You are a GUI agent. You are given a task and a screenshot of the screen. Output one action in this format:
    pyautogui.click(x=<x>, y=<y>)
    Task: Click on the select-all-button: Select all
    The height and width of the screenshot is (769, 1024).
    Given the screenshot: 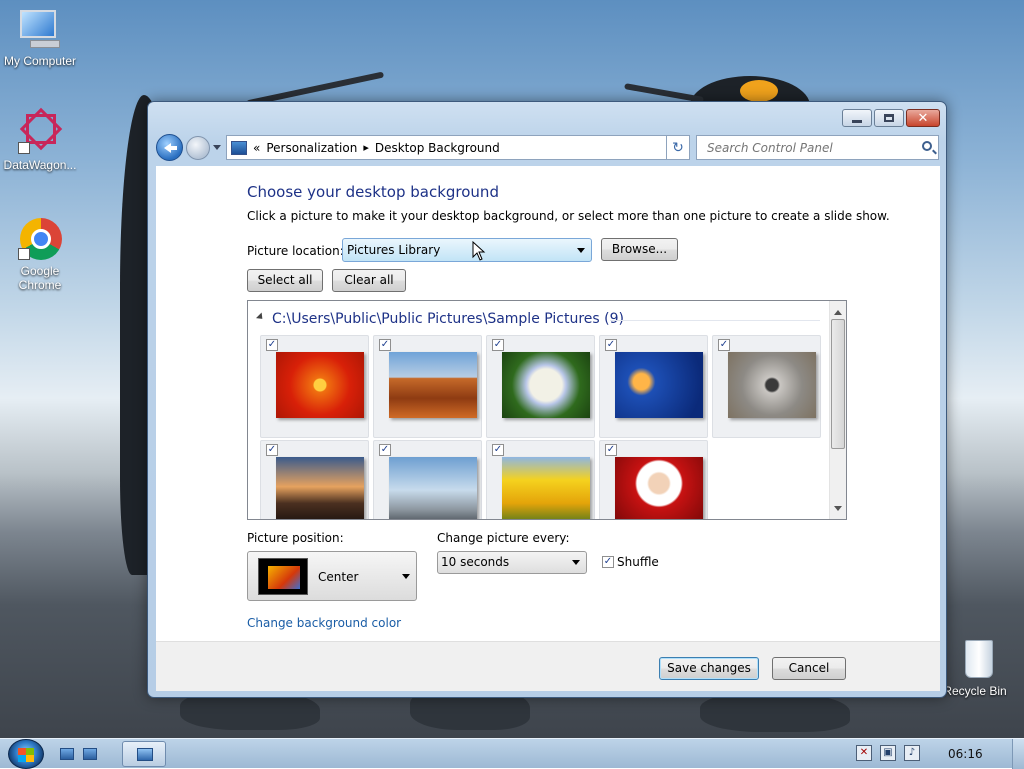 What is the action you would take?
    pyautogui.click(x=285, y=280)
    